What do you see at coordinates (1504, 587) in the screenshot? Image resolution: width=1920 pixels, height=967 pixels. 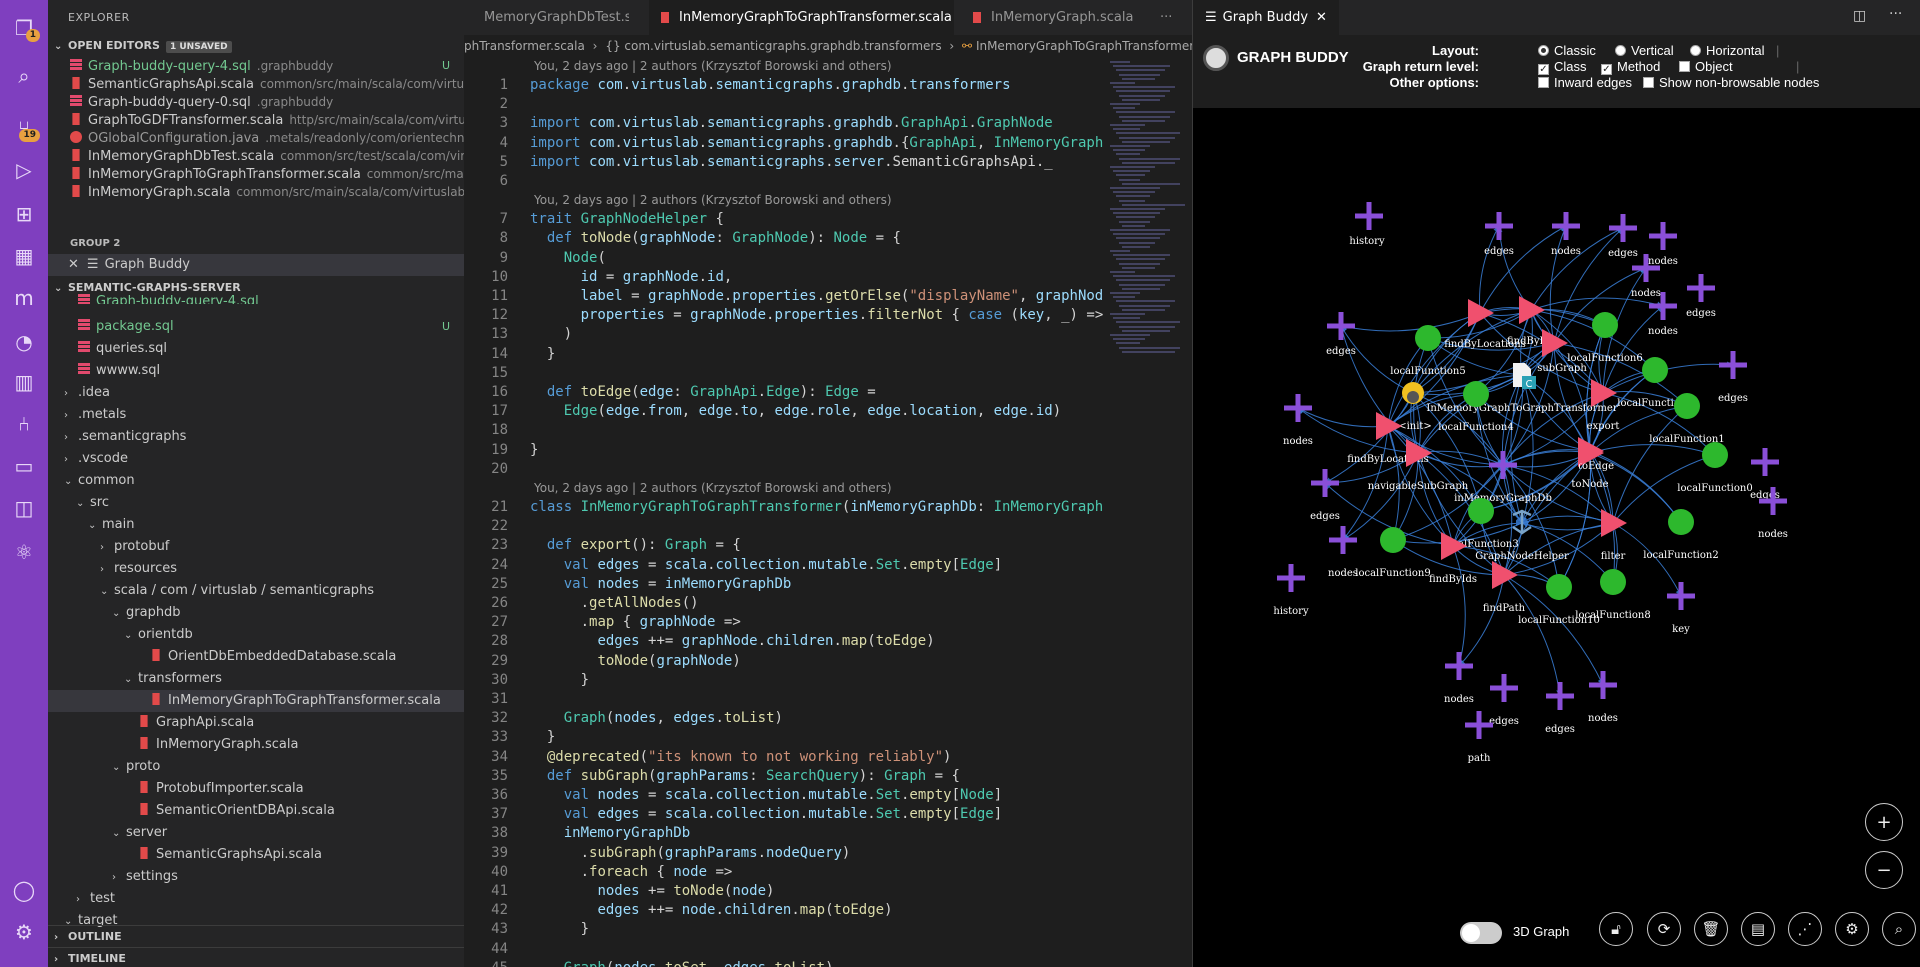 I see `graph-node-tri: findPath` at bounding box center [1504, 587].